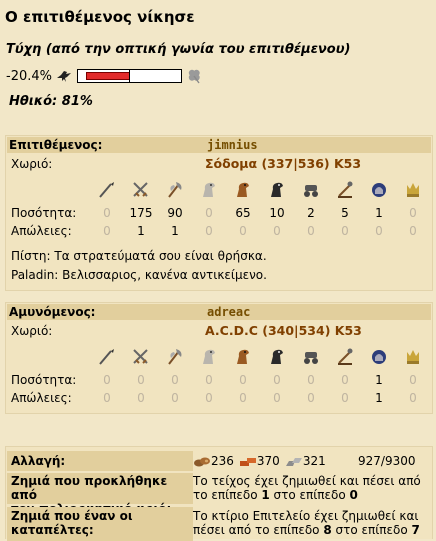  I want to click on attacker-losses-row: 0 1 1 0 0 0 0 0 0 0, so click(260, 231).